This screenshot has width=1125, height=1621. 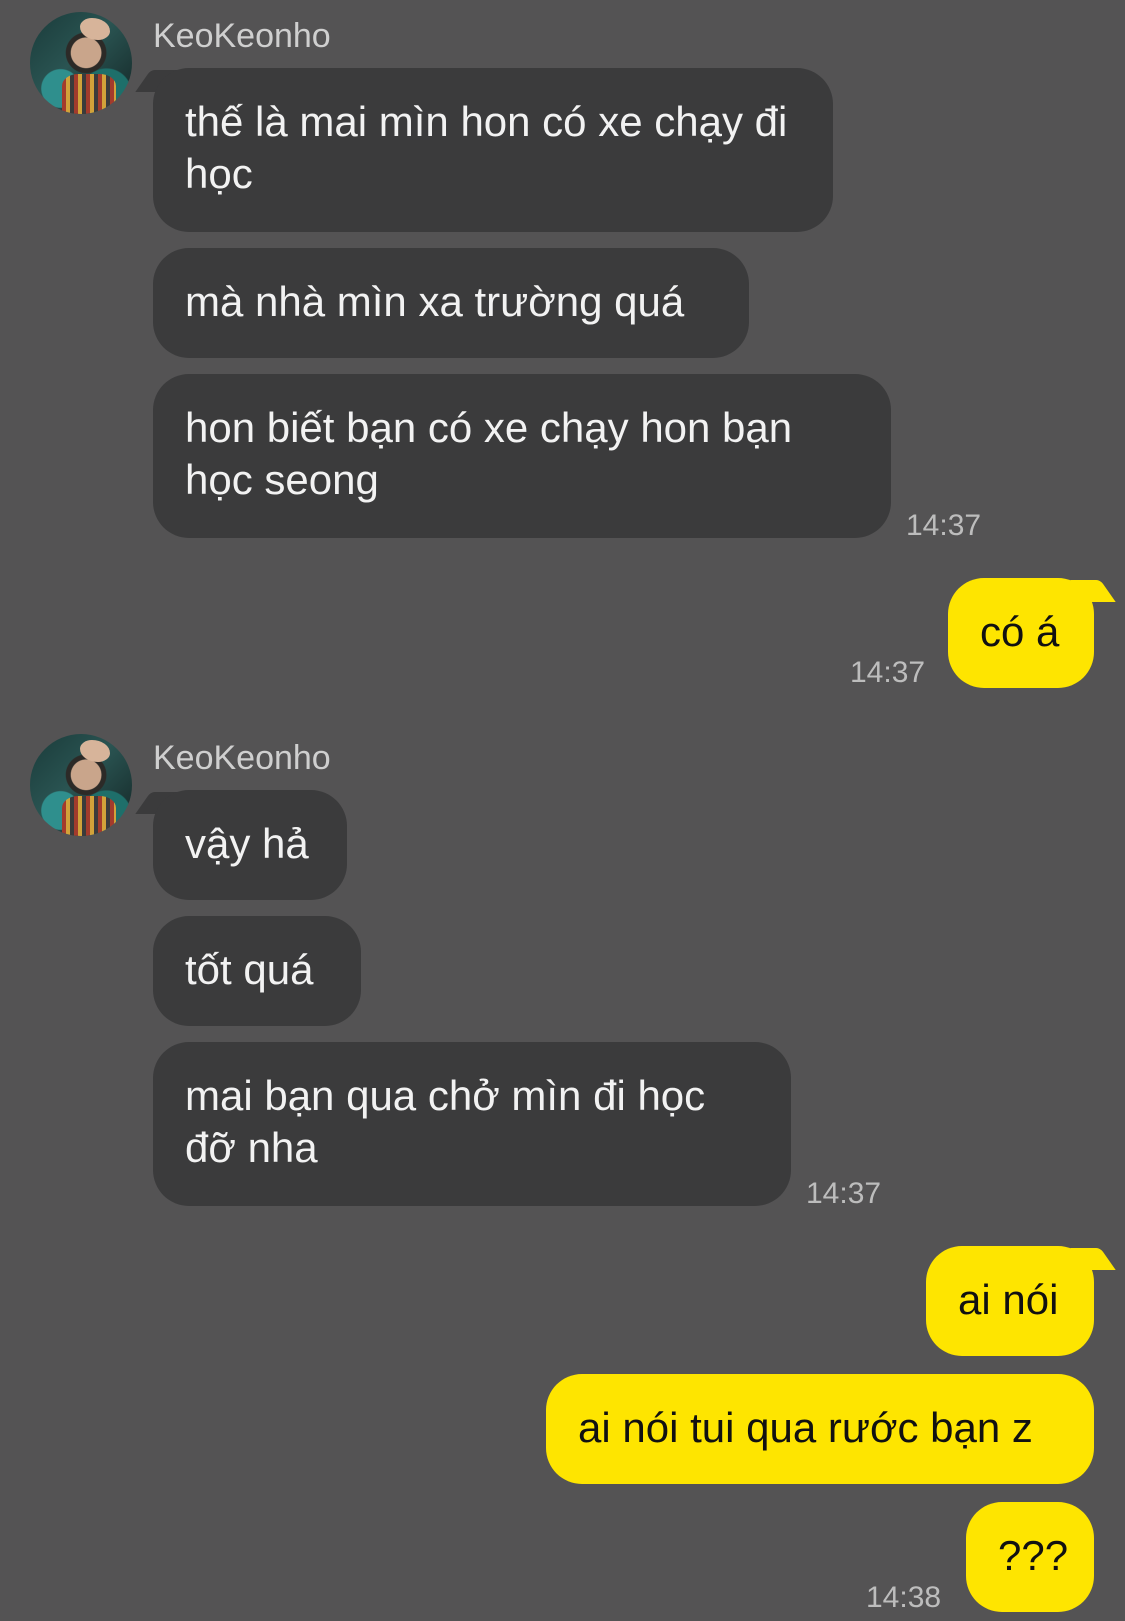 What do you see at coordinates (1021, 633) in the screenshot?
I see `message-bubble-outgoing: có á` at bounding box center [1021, 633].